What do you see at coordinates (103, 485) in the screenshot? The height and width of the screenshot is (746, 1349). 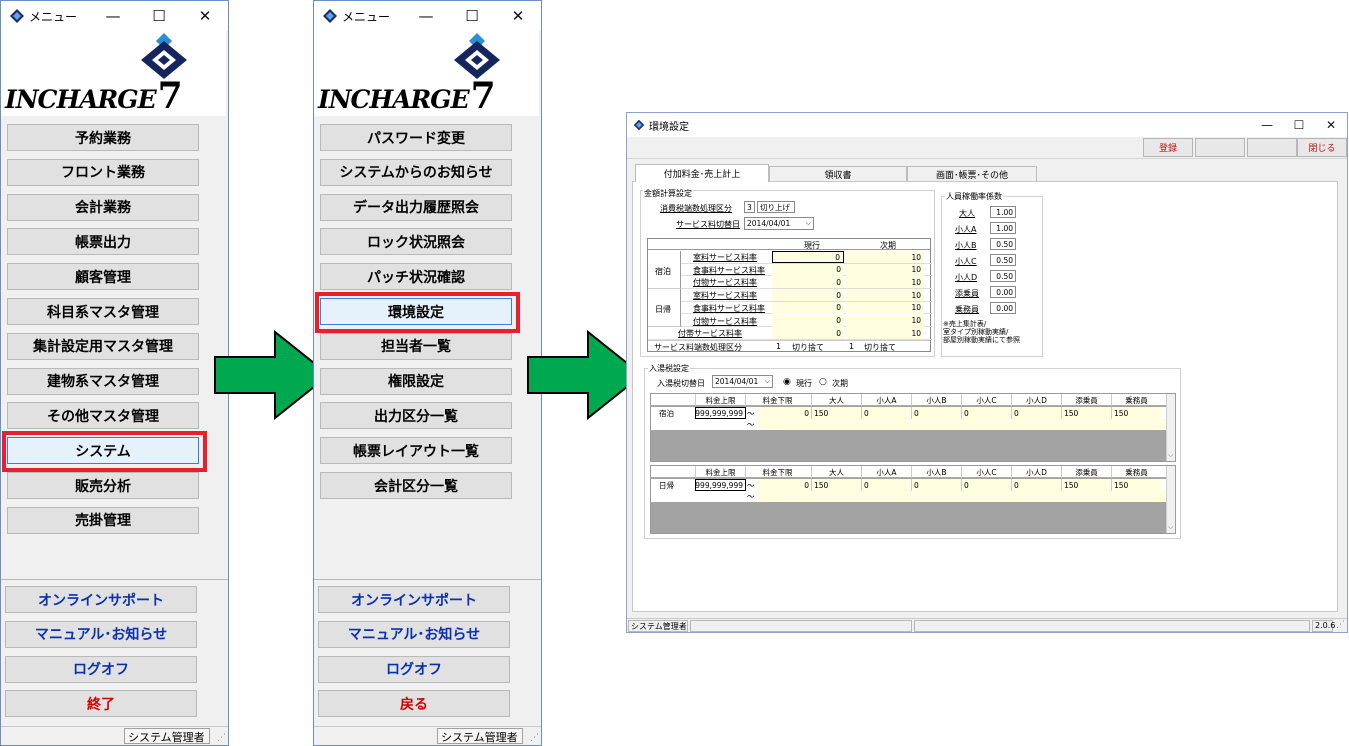 I see `menu-button-11: 販売分析` at bounding box center [103, 485].